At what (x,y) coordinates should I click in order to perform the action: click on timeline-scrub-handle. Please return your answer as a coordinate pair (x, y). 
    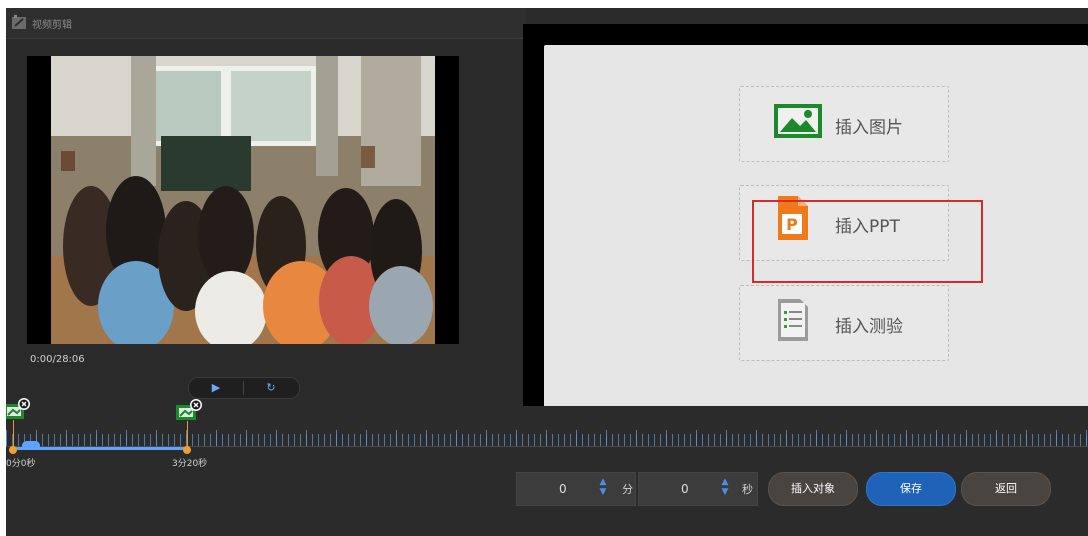
    Looking at the image, I should click on (31, 445).